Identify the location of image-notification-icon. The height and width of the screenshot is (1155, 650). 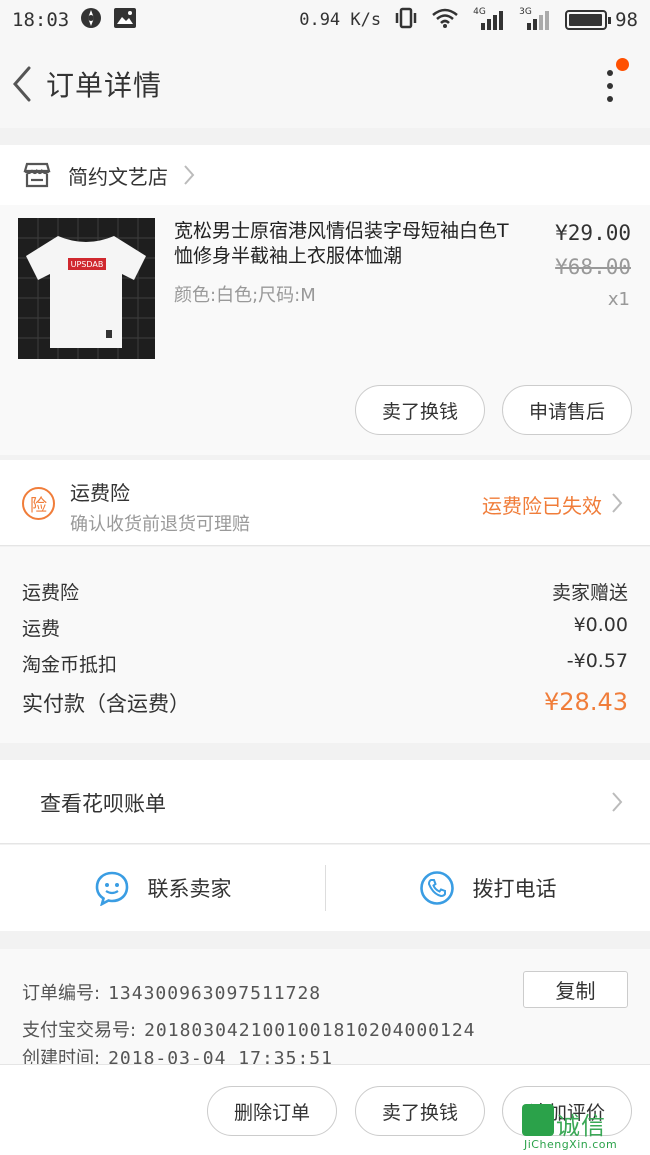
(125, 20).